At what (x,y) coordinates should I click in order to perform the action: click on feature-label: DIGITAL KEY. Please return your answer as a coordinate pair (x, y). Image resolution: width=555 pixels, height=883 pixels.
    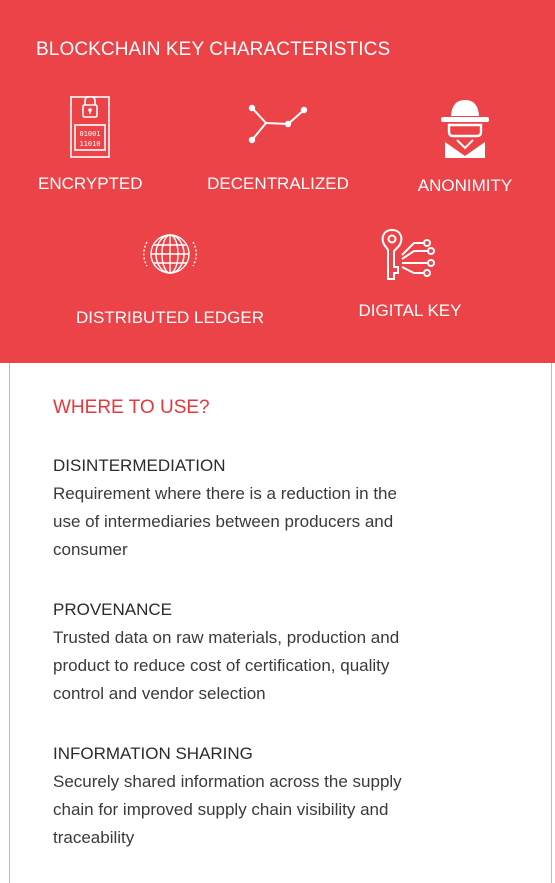
    Looking at the image, I should click on (410, 310).